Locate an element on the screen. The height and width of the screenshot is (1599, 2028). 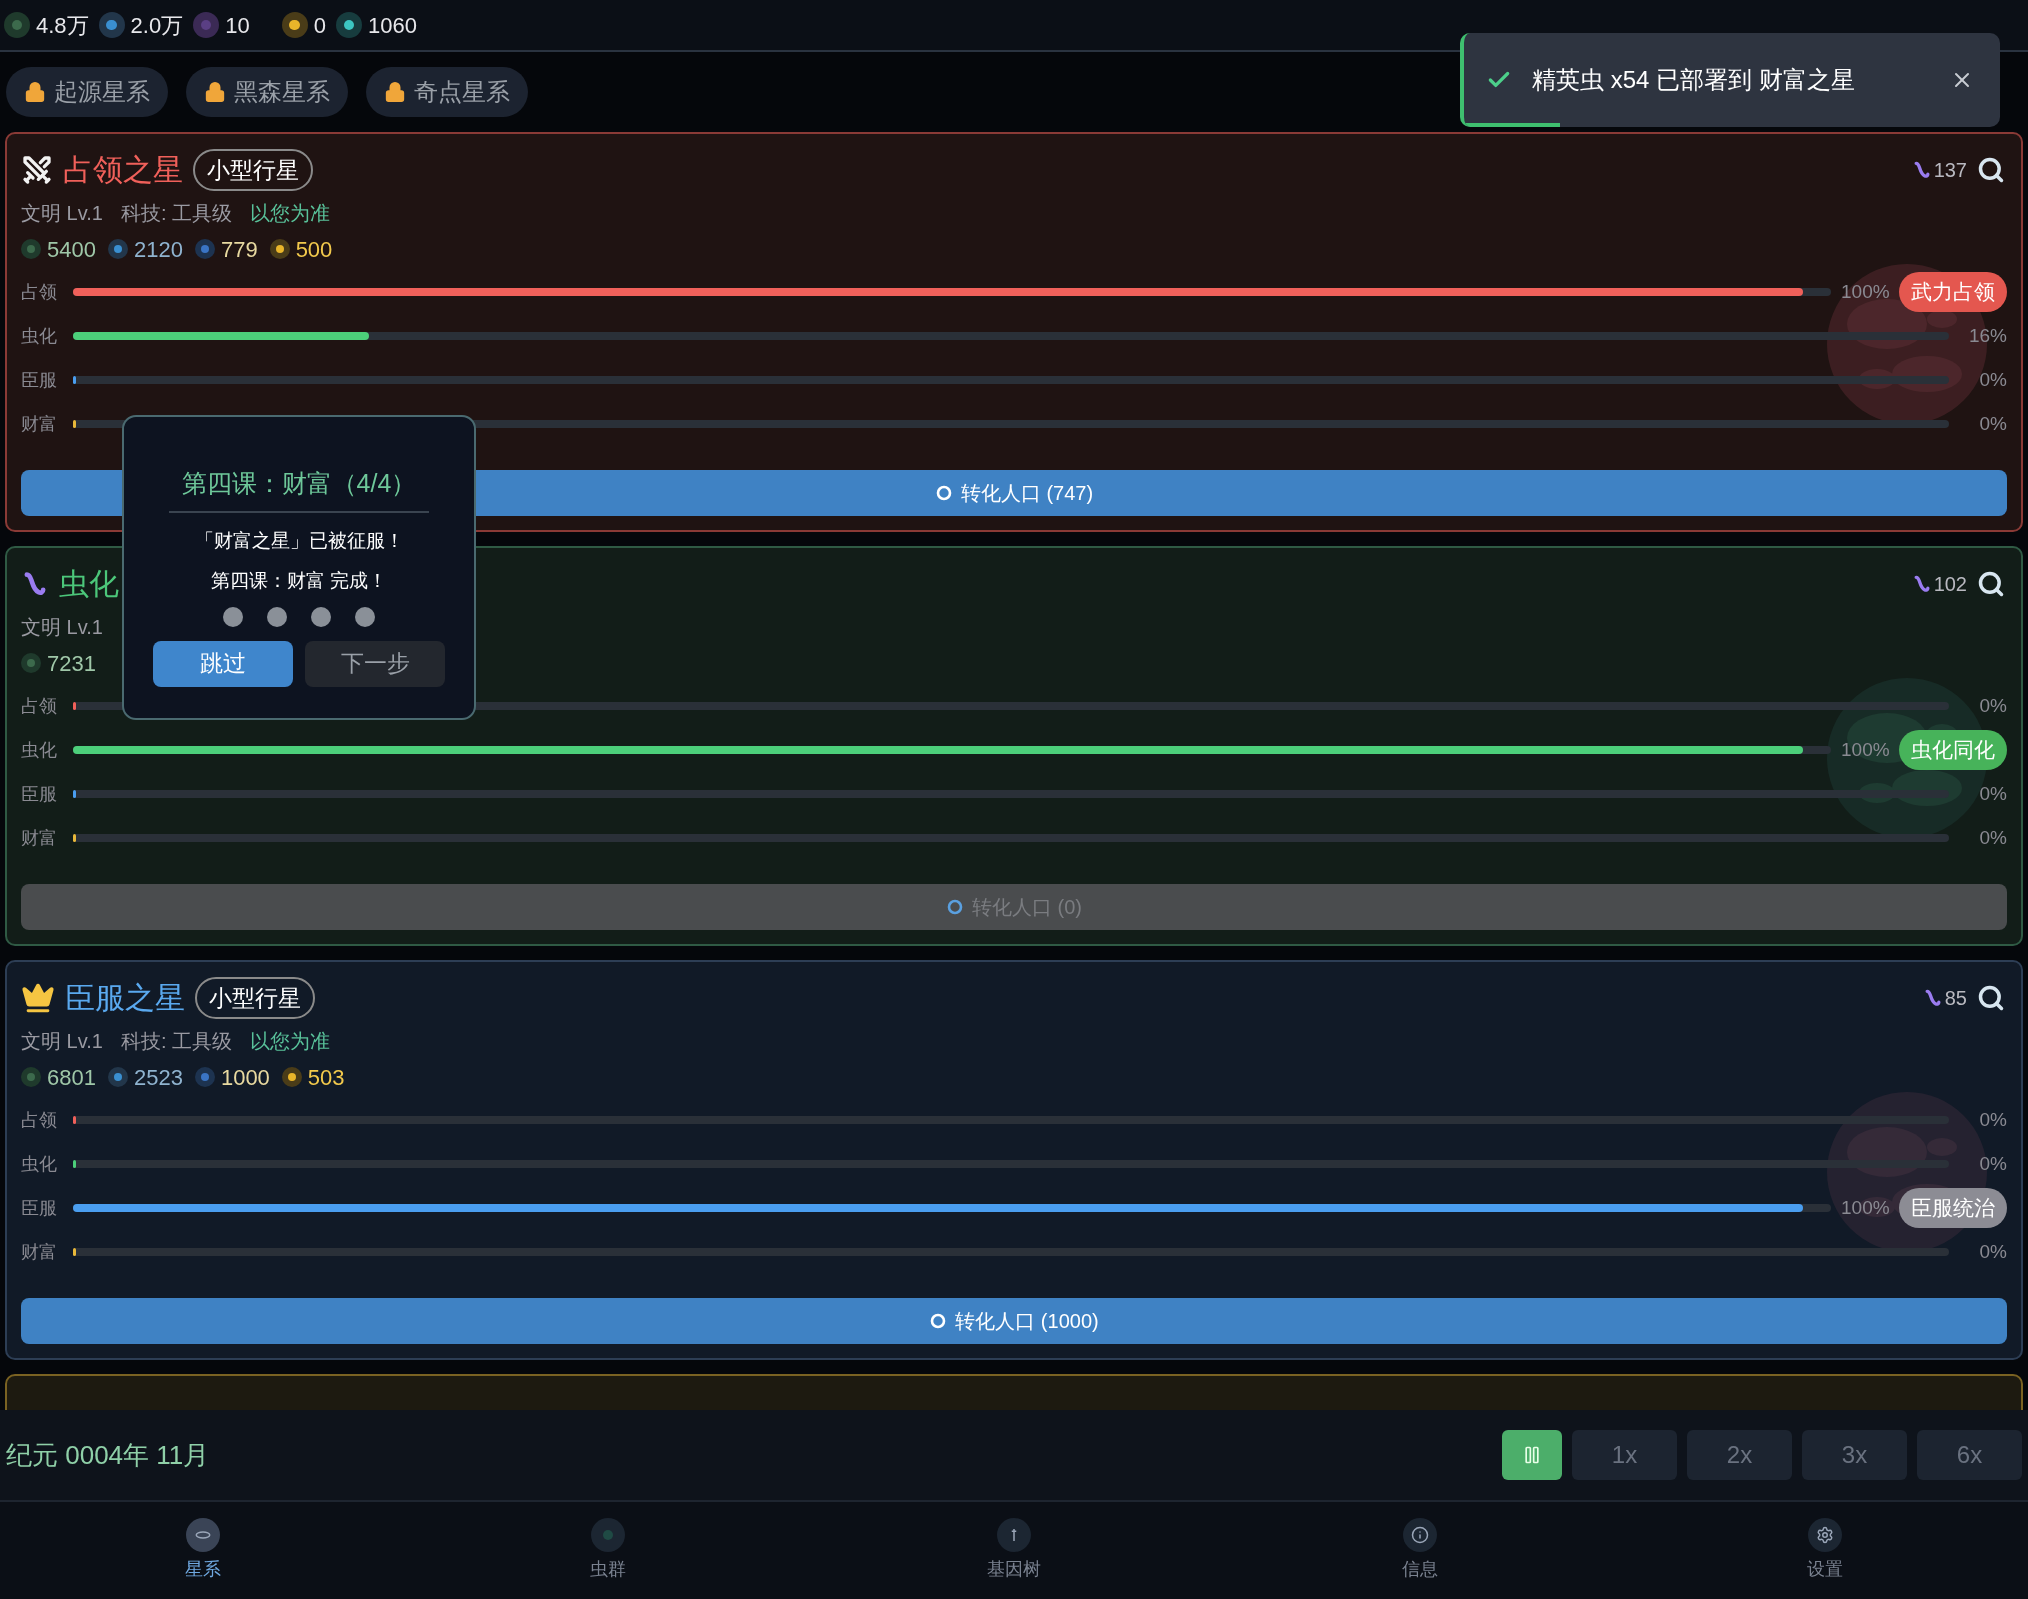
resource-value: 2120 is located at coordinates (158, 249).